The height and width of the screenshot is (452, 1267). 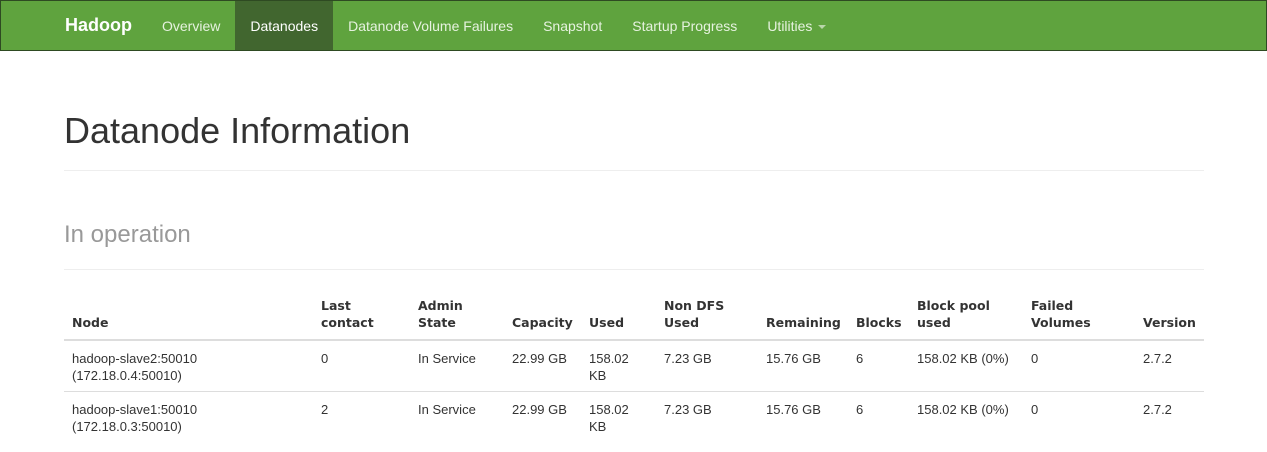 I want to click on header-admin-state: Admin State, so click(x=457, y=319).